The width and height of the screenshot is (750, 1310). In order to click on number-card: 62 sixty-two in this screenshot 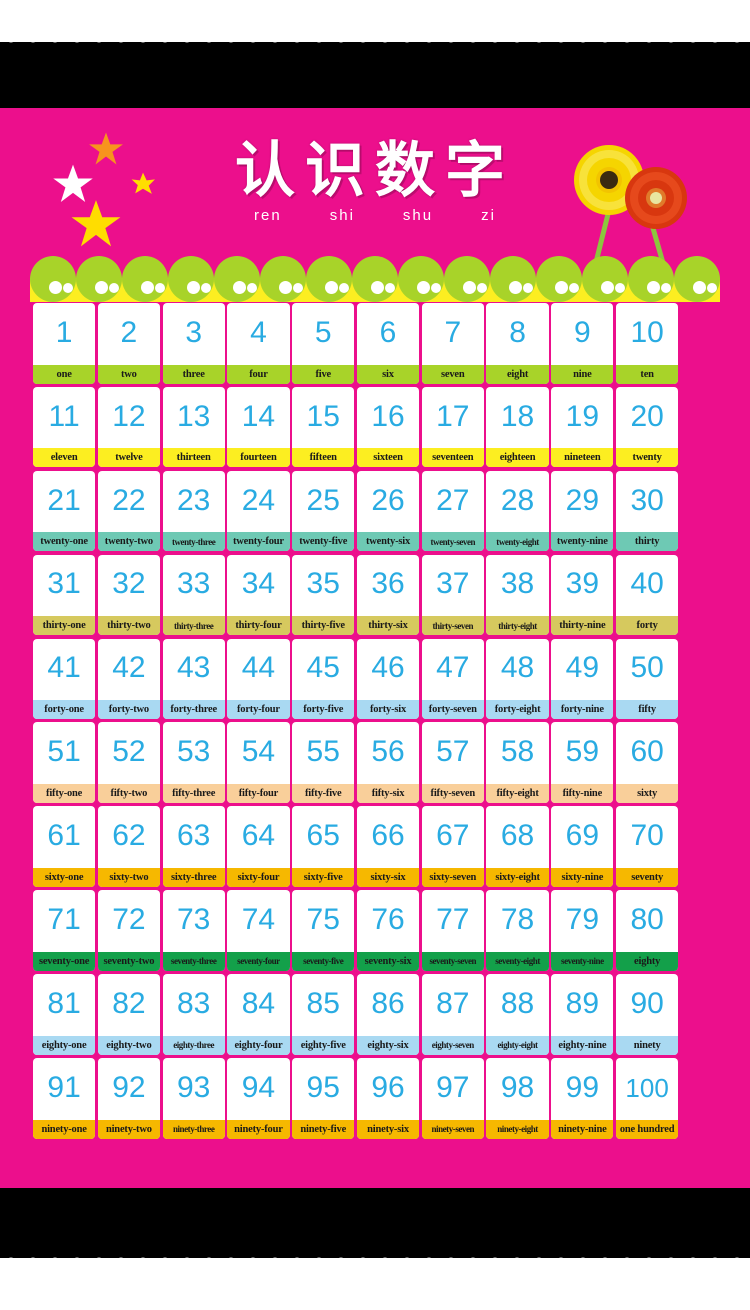, I will do `click(128, 846)`.